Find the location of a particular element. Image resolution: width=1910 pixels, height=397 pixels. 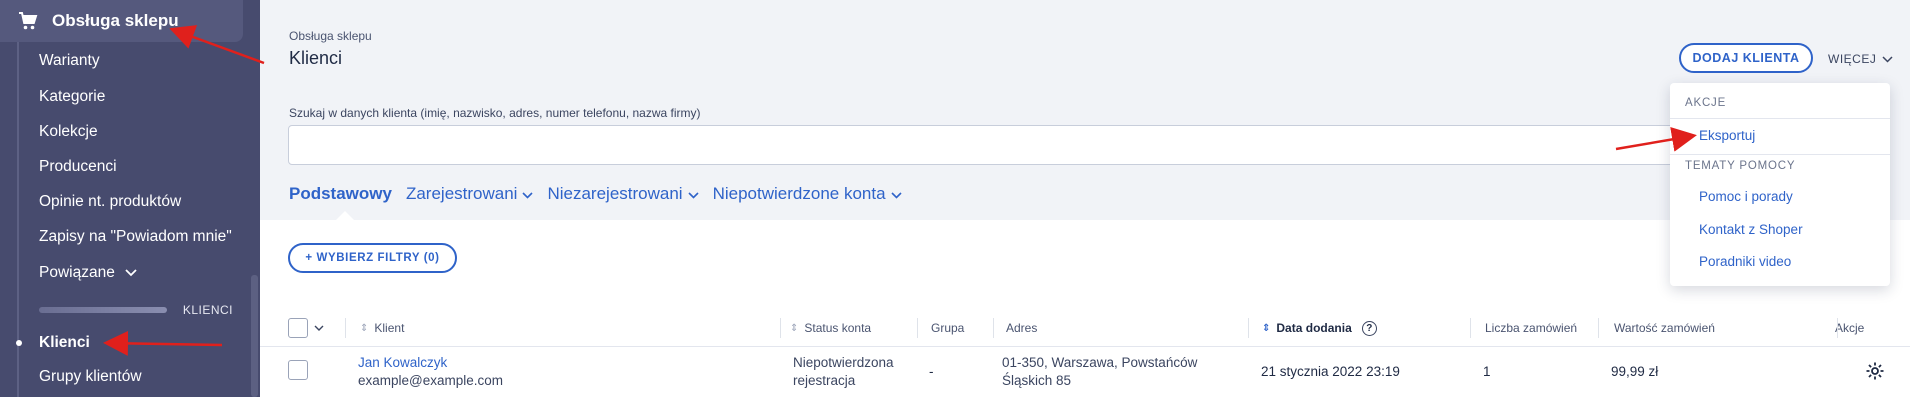

group-cell: - is located at coordinates (931, 371).